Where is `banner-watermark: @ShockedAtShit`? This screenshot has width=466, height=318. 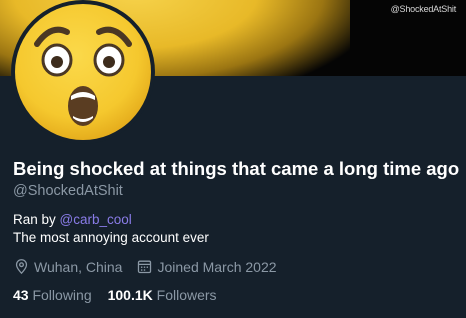 banner-watermark: @ShockedAtShit is located at coordinates (423, 9).